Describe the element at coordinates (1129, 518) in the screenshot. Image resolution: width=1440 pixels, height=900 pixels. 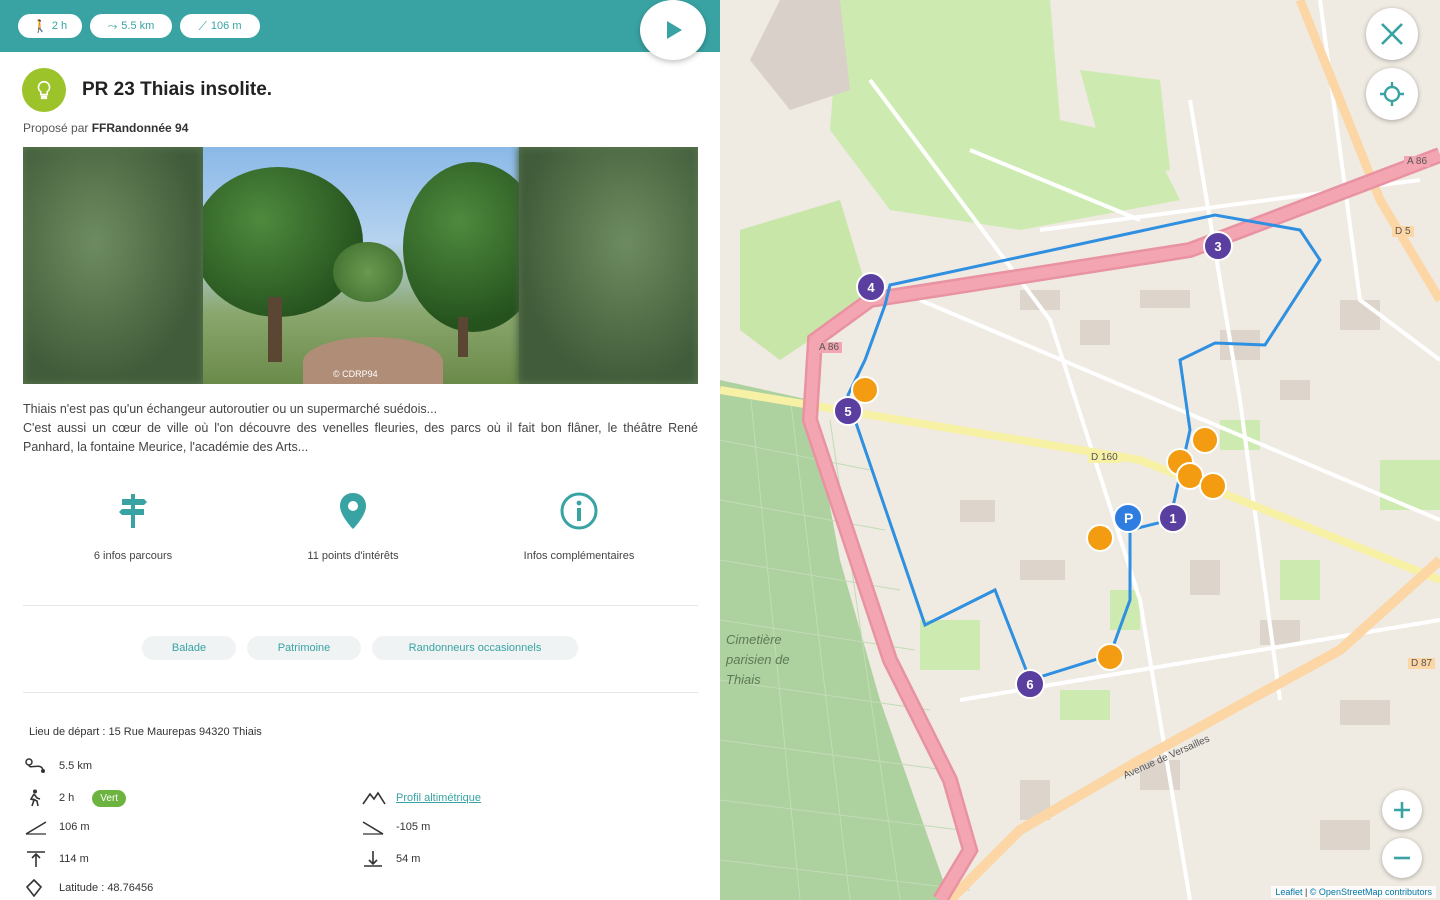
I see `parking-icon: P` at that location.